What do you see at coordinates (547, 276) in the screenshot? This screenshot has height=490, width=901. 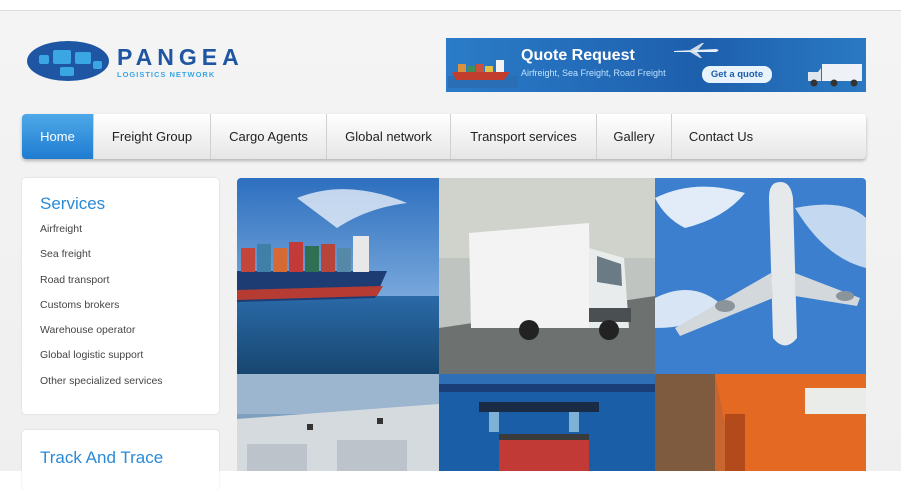 I see `truck-photo` at bounding box center [547, 276].